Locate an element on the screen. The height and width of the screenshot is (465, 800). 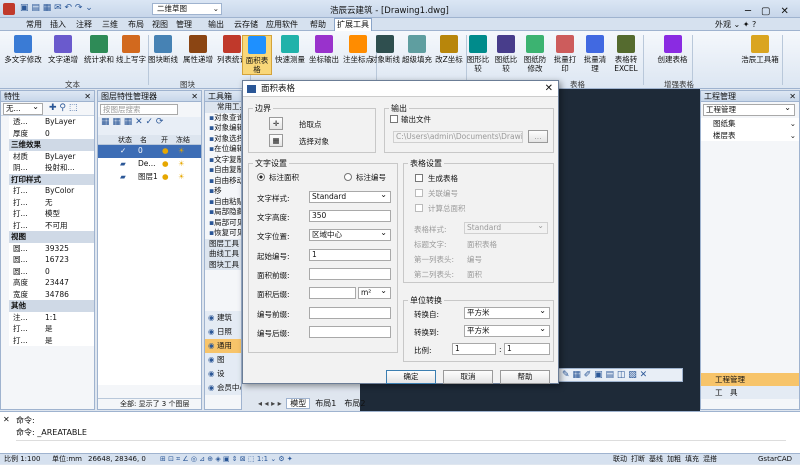
menu-2: 注释 is located at coordinates (84, 24).